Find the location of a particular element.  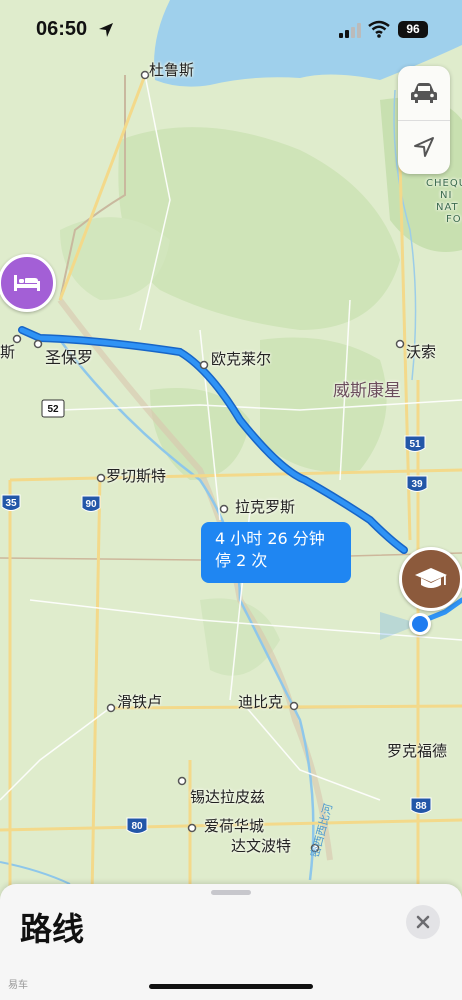

city-label-cedar-rapids: 锡达拉皮兹 is located at coordinates (228, 797).